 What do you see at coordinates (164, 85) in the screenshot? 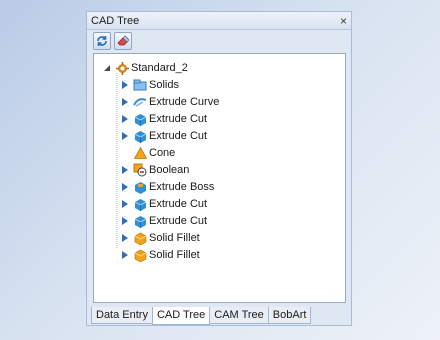
I see `tree-item-label: Solids` at bounding box center [164, 85].